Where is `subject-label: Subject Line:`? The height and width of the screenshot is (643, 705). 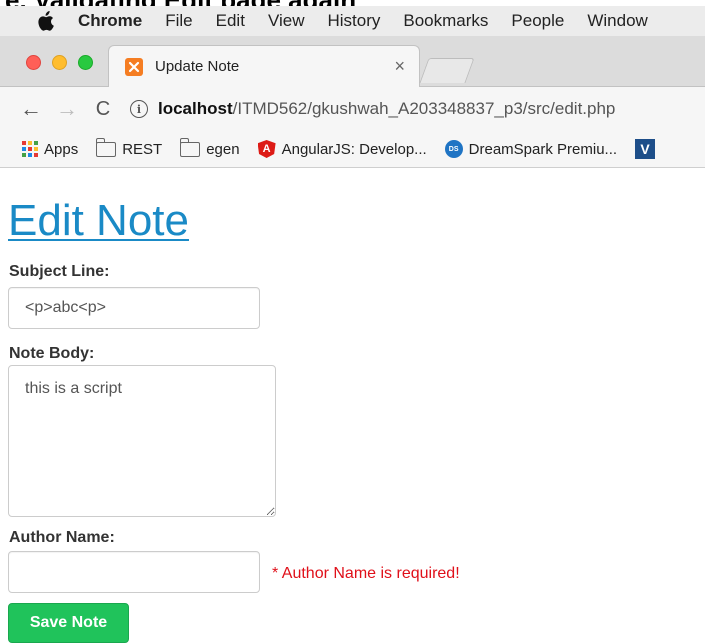
subject-label: Subject Line: is located at coordinates (59, 271).